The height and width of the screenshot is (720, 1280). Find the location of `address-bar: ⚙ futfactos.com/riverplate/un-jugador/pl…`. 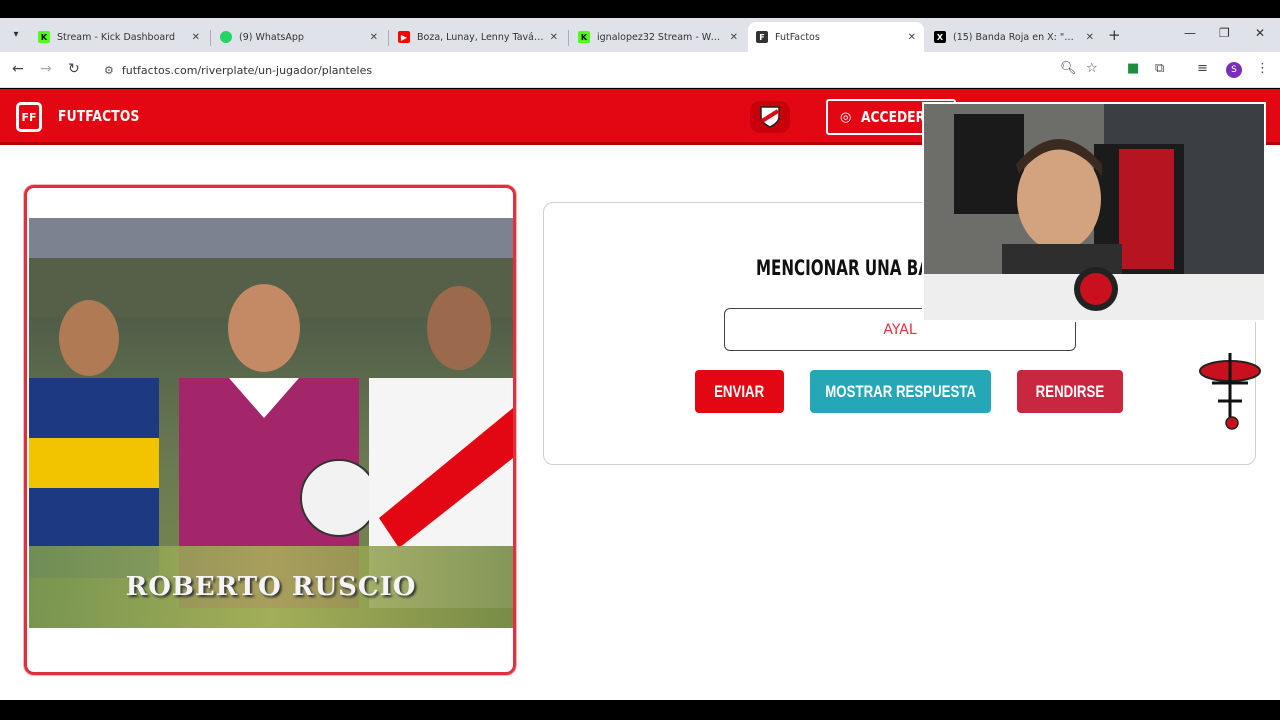

address-bar: ⚙ futfactos.com/riverplate/un-jugador/pl… is located at coordinates (606, 70).